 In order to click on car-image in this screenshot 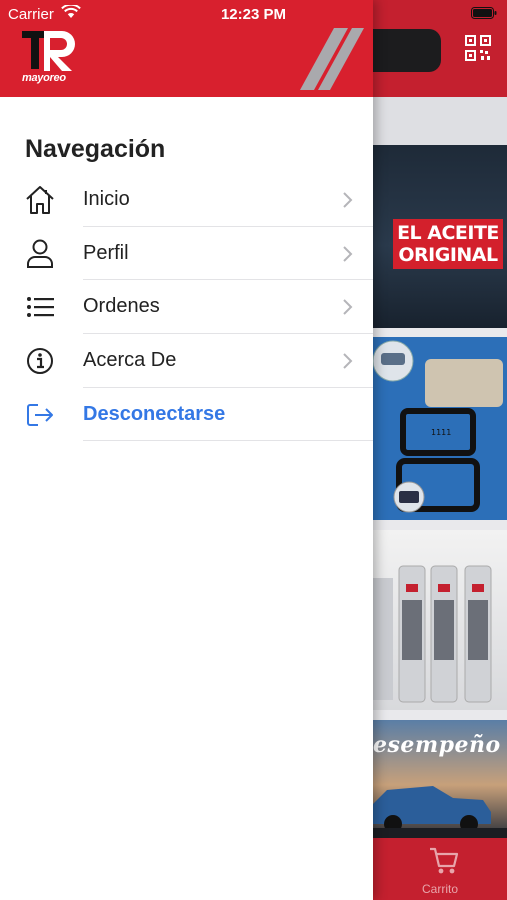, I will do `click(440, 812)`.